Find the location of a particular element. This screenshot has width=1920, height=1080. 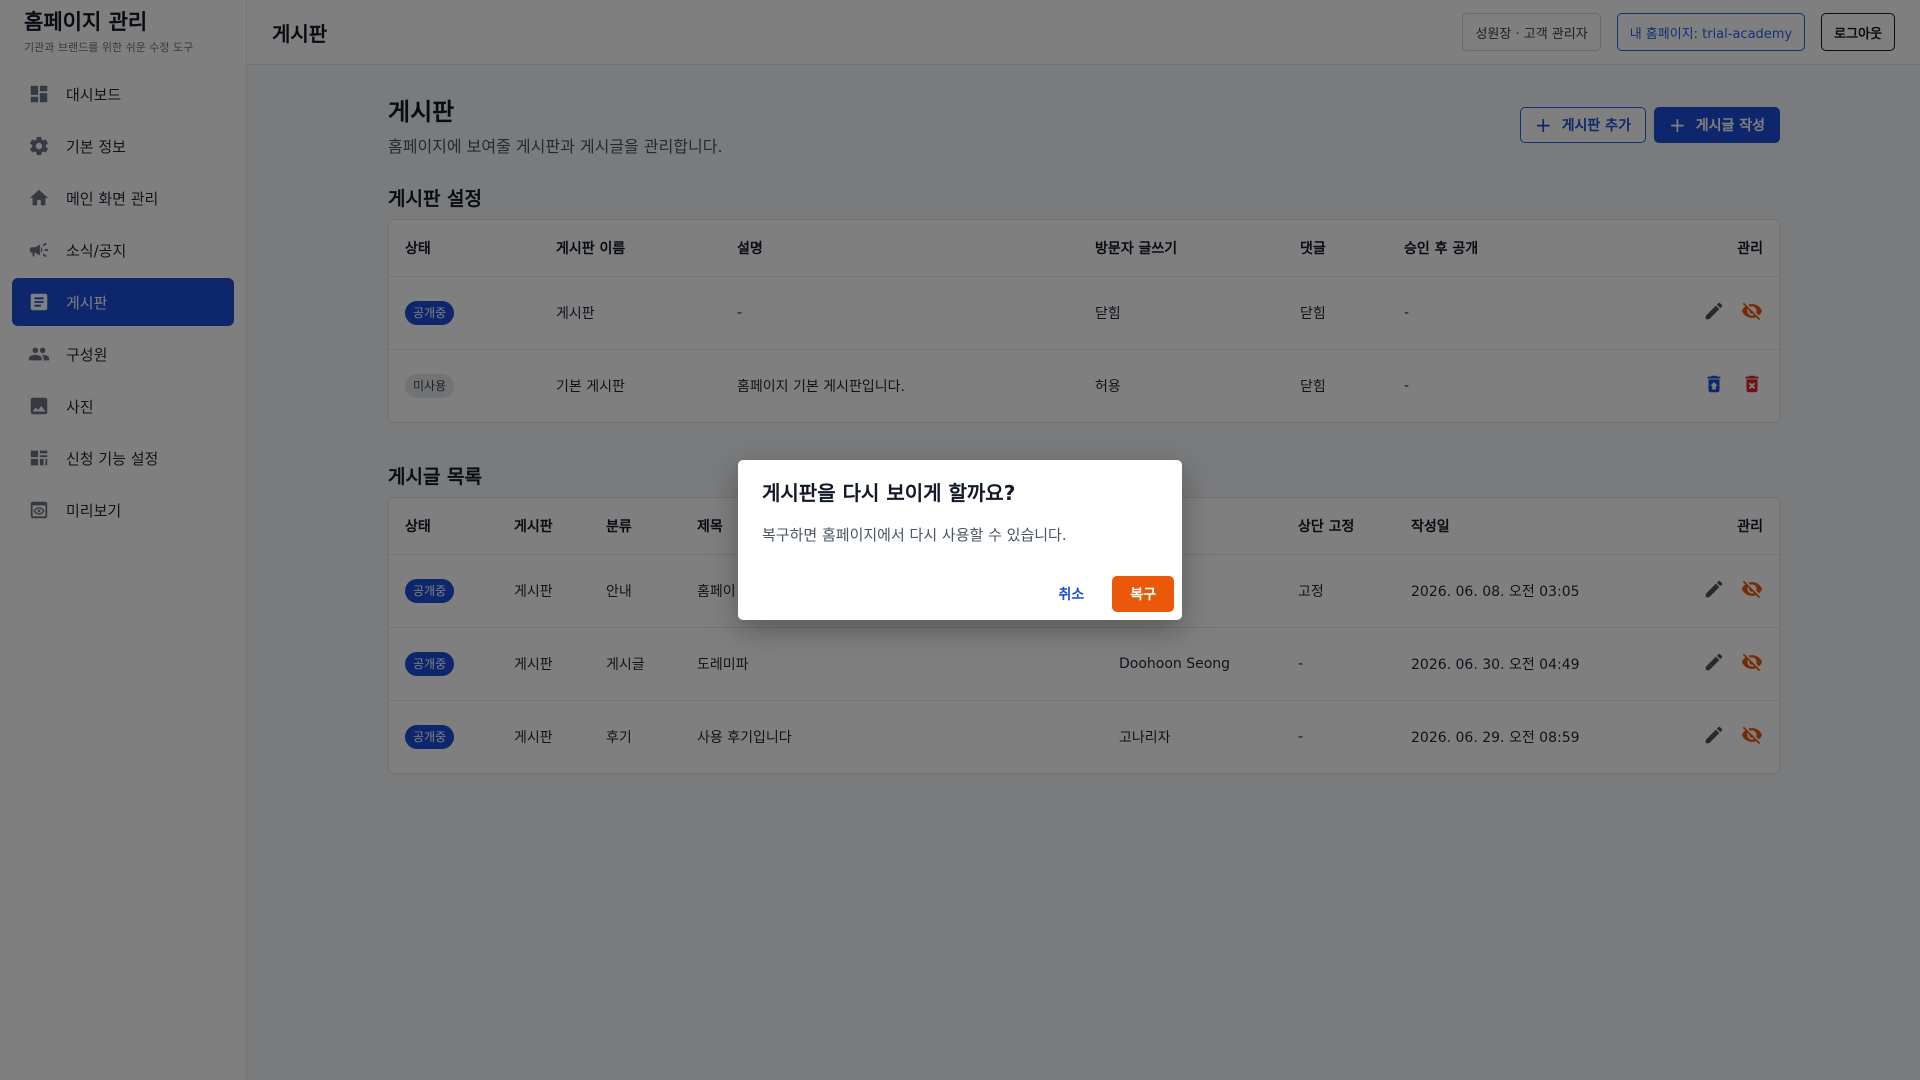

dialog-actions: 취소 복구 is located at coordinates (1110, 594).